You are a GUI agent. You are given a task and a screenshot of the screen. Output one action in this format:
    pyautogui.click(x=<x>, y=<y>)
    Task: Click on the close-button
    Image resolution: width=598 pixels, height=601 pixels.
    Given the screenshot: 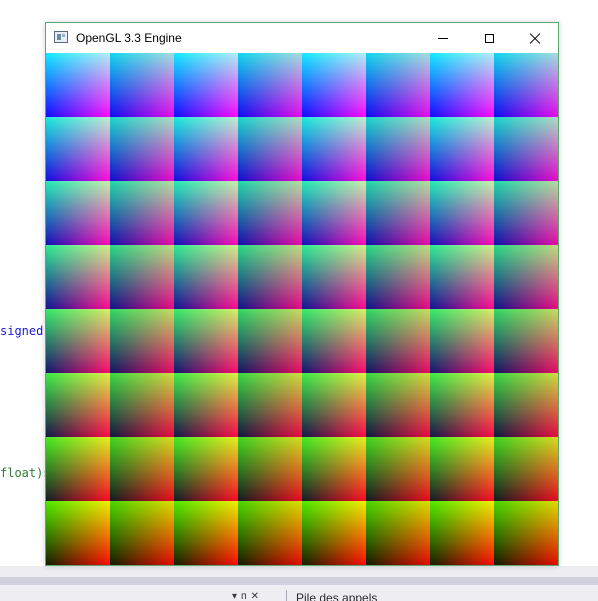 What is the action you would take?
    pyautogui.click(x=535, y=38)
    